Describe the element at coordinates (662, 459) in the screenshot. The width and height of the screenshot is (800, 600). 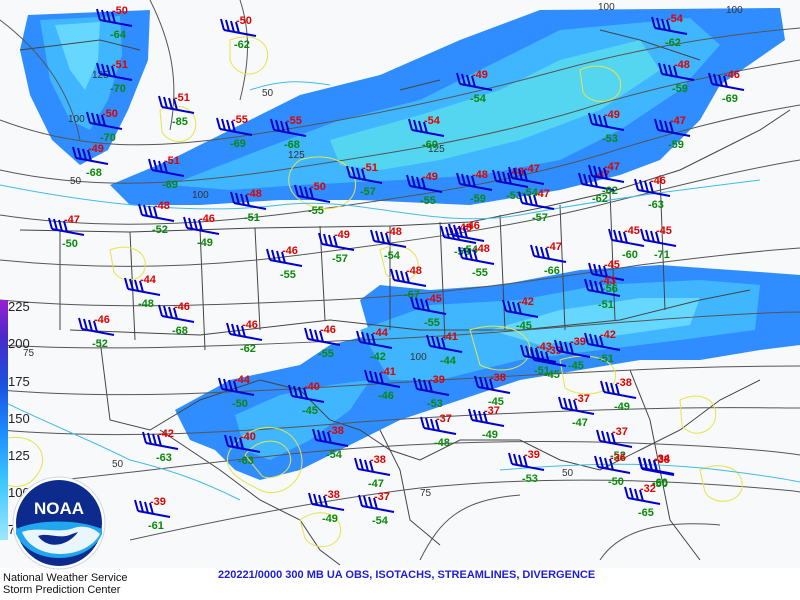
I see `station-temperature: -34` at that location.